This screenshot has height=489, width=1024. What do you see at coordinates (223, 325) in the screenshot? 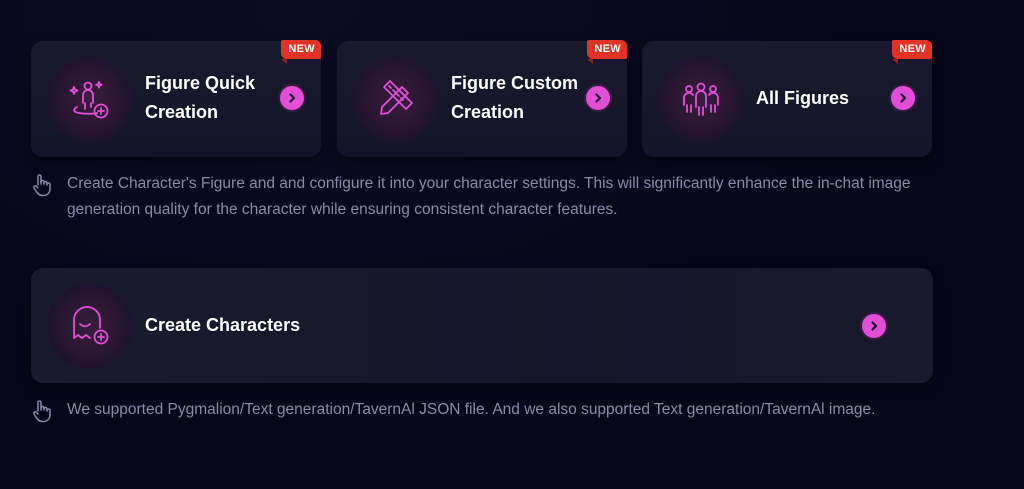
I see `create-characters-label: Create Characters` at bounding box center [223, 325].